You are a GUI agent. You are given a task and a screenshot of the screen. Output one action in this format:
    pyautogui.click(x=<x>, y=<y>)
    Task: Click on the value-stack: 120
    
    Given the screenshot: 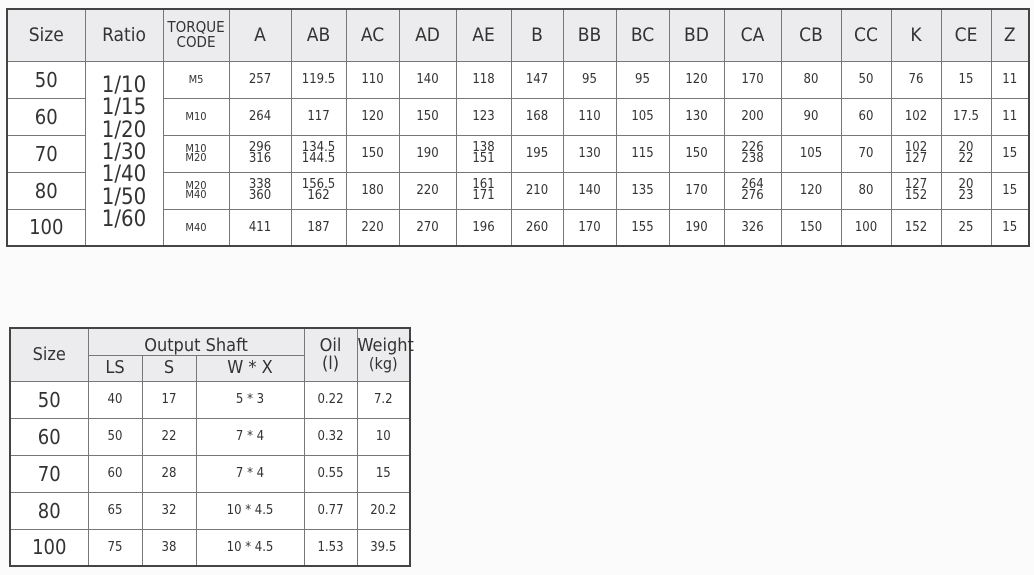 What is the action you would take?
    pyautogui.click(x=696, y=79)
    